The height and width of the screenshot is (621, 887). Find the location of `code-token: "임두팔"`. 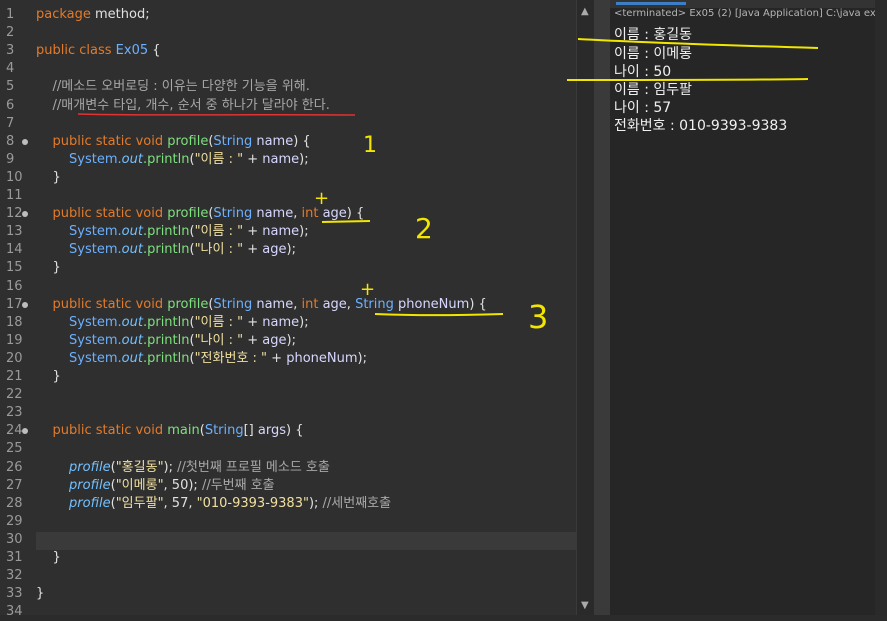

code-token: "임두팔" is located at coordinates (139, 503).